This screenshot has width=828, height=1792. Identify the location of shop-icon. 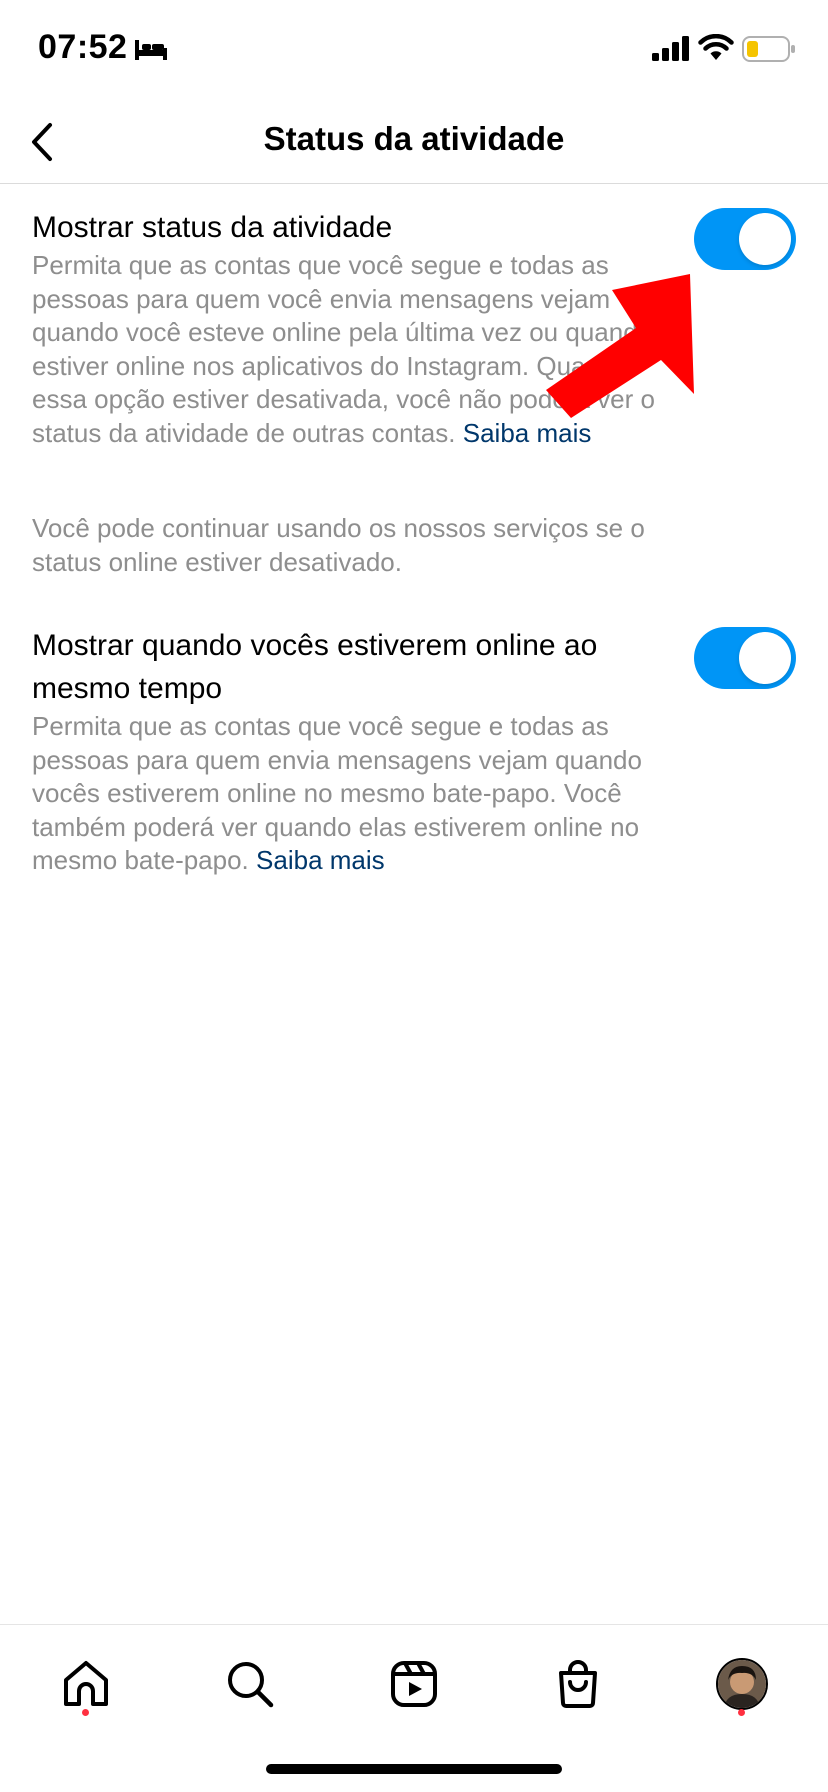
(578, 1684).